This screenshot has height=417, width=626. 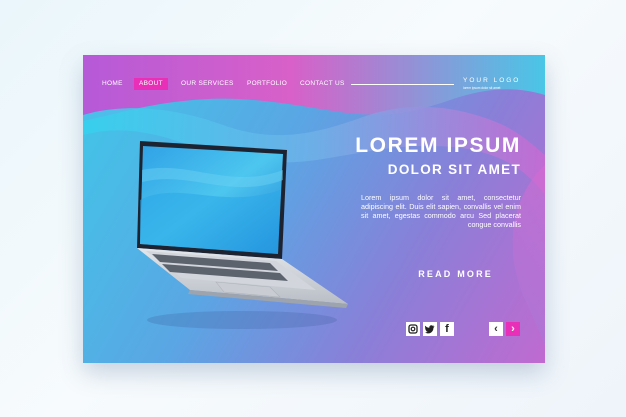 I want to click on twitter-icon, so click(x=430, y=329).